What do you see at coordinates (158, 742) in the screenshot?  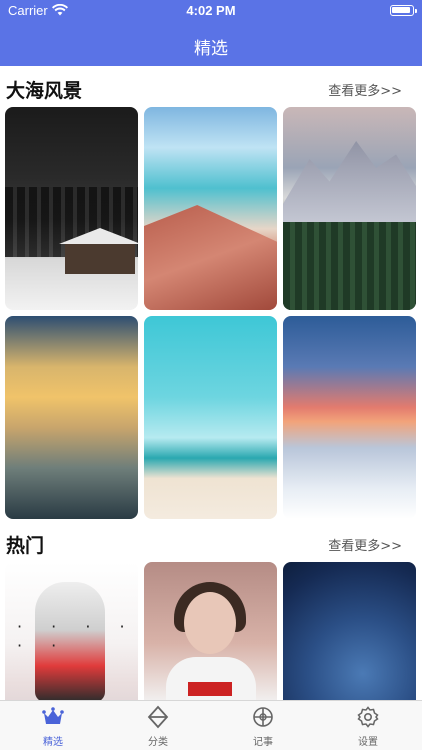 I see `tab-label: 分类` at bounding box center [158, 742].